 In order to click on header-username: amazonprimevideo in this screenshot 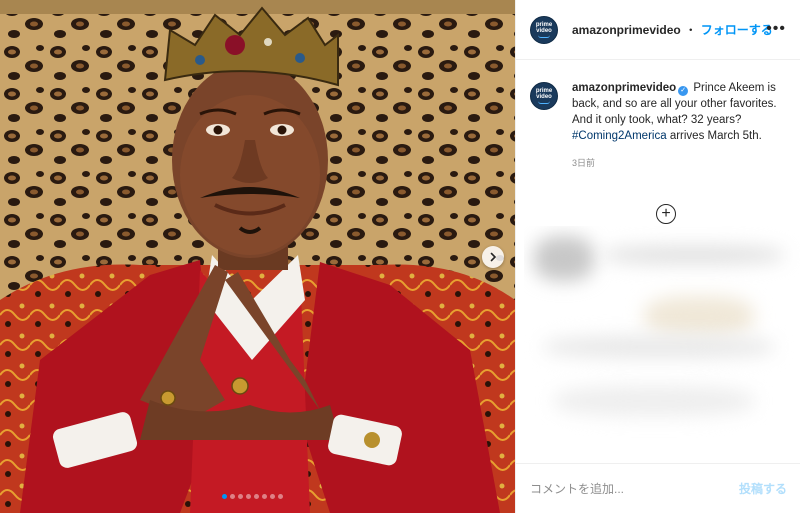, I will do `click(626, 30)`.